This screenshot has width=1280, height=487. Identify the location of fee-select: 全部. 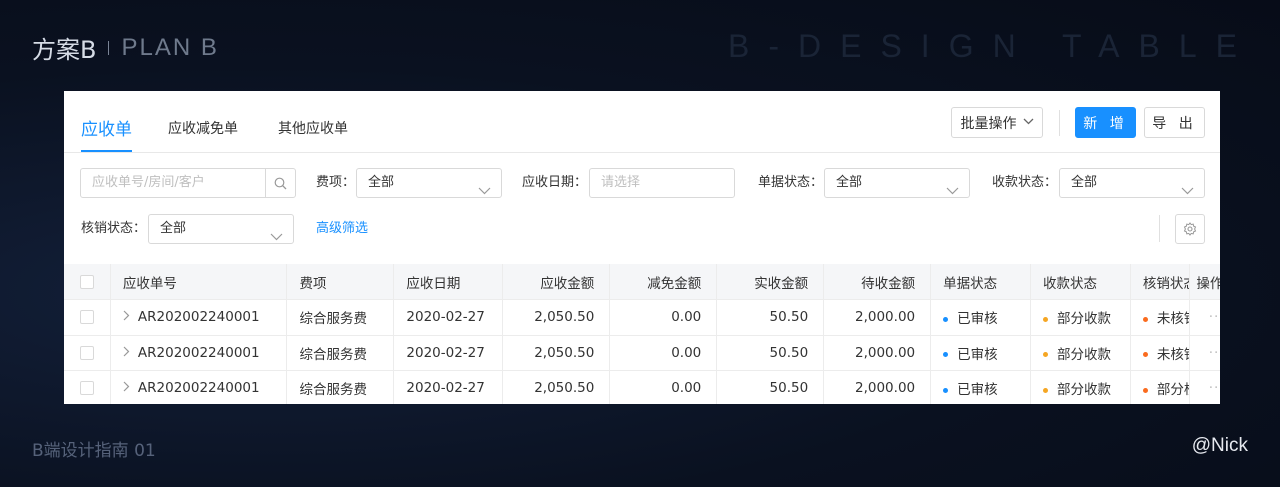
(429, 183).